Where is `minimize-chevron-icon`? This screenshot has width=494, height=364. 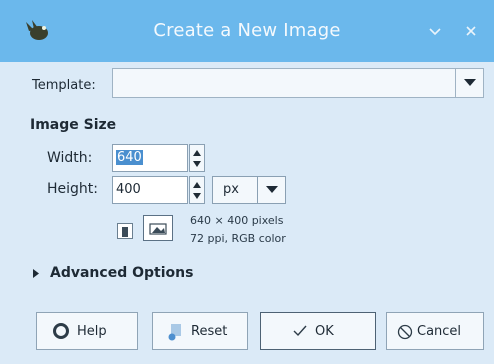 minimize-chevron-icon is located at coordinates (435, 31).